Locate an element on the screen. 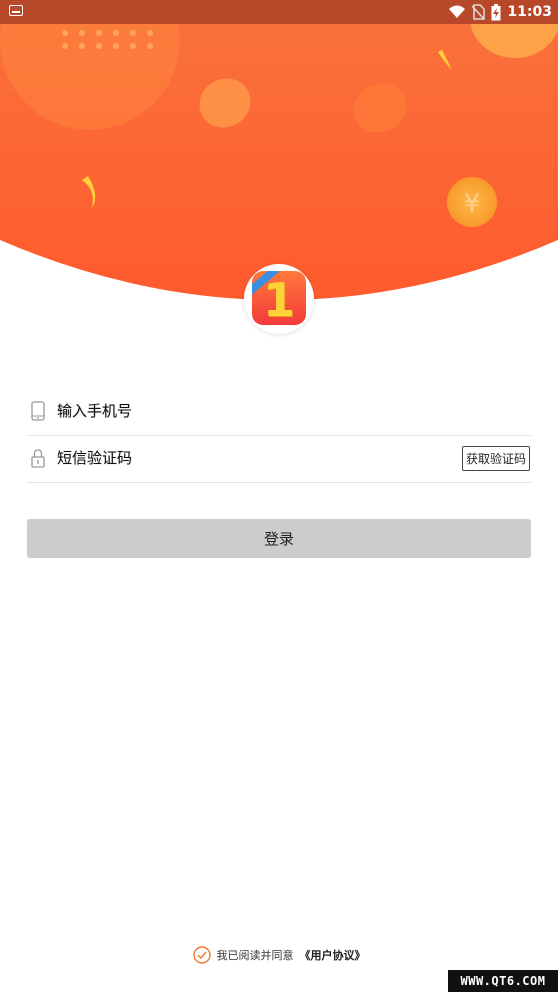  app-logo: 1 is located at coordinates (279, 299).